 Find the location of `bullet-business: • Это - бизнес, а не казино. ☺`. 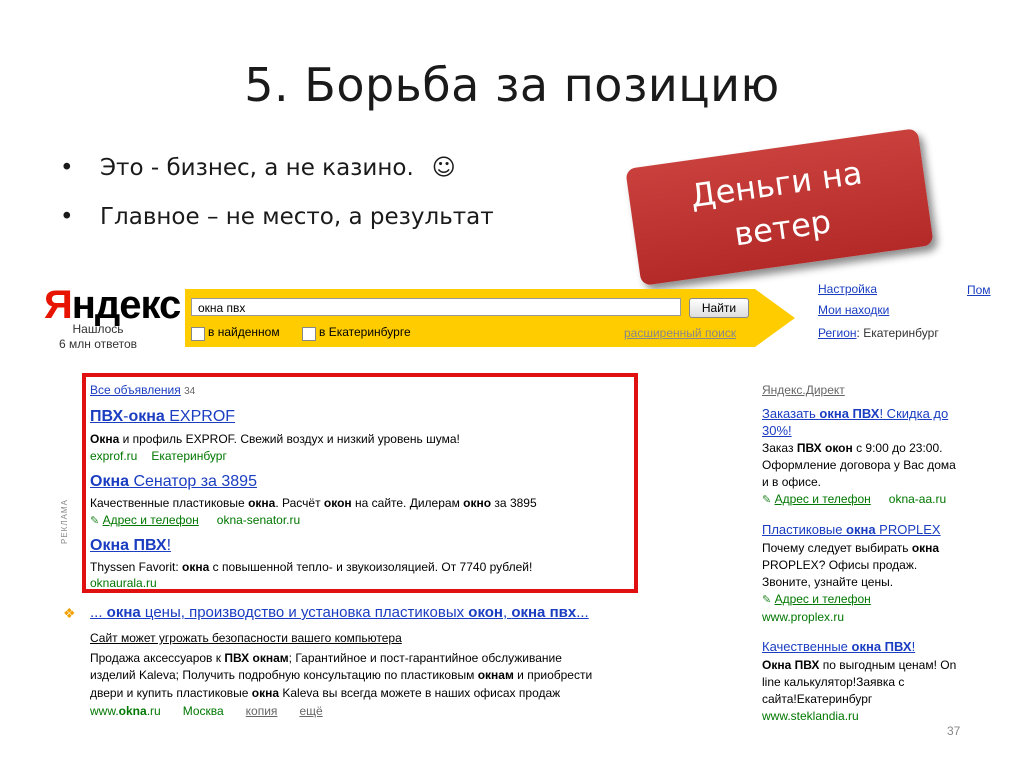

bullet-business: • Это - бизнес, а не казино. ☺ is located at coordinates (258, 168).